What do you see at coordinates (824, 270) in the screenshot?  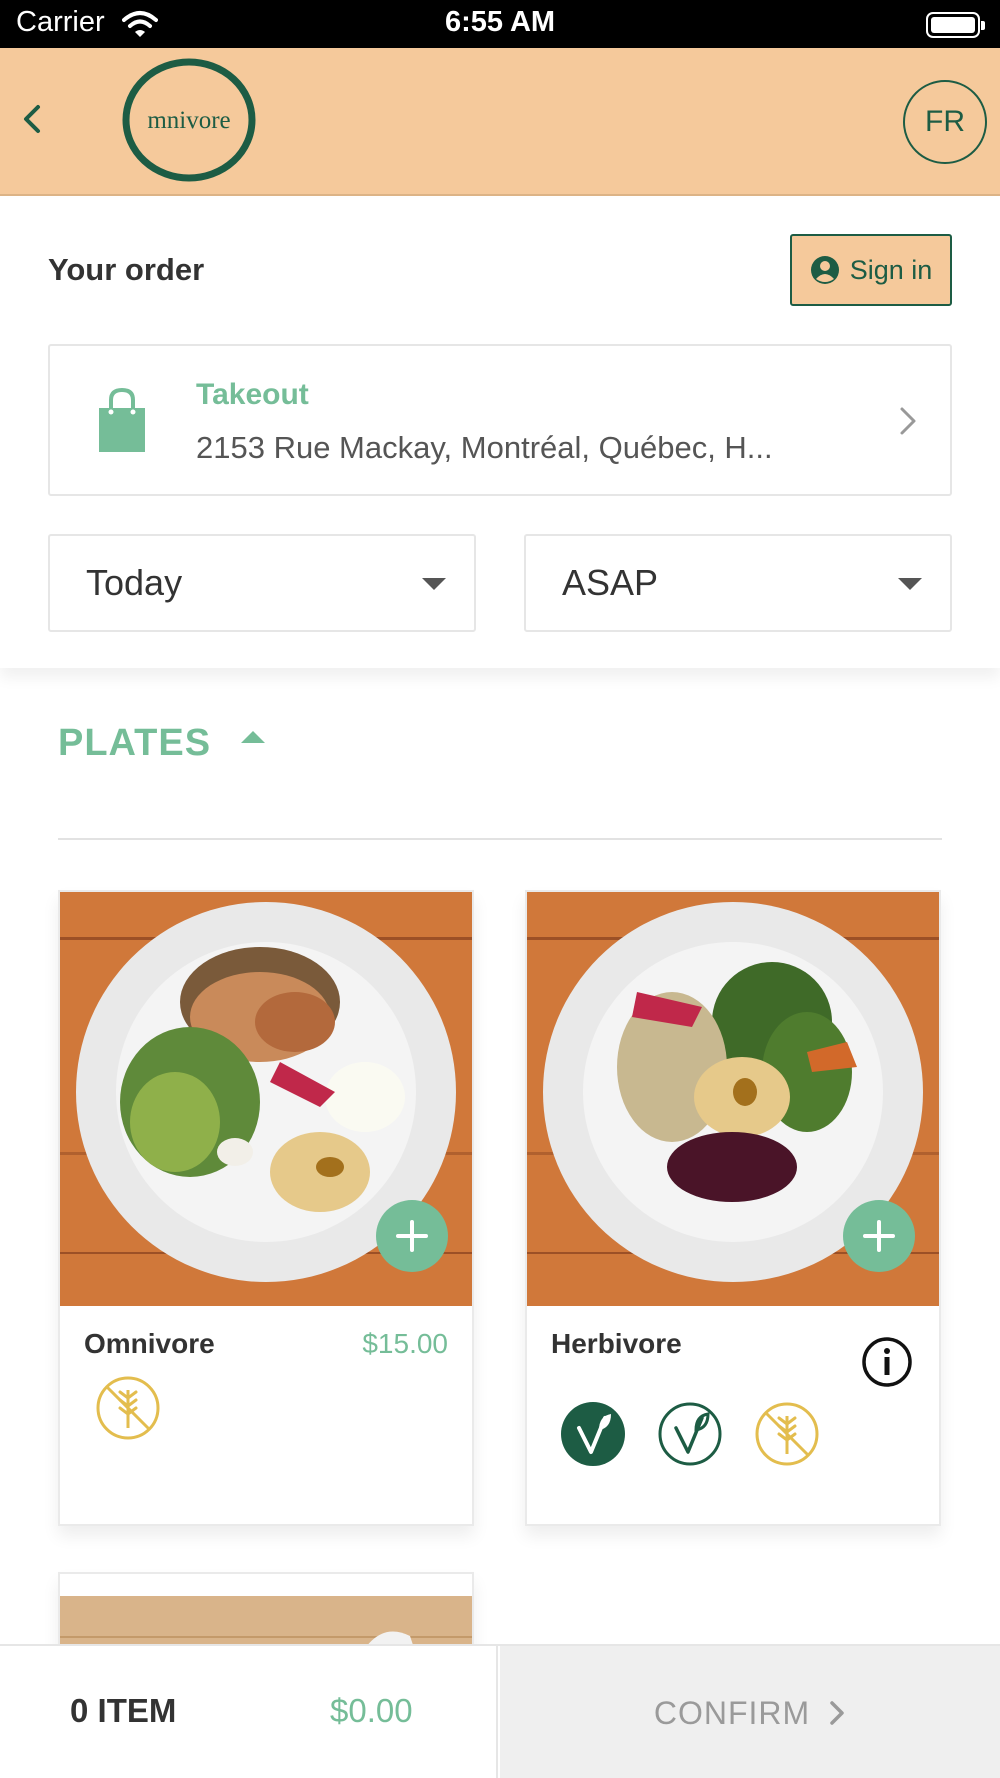 I see `user-circle-icon` at bounding box center [824, 270].